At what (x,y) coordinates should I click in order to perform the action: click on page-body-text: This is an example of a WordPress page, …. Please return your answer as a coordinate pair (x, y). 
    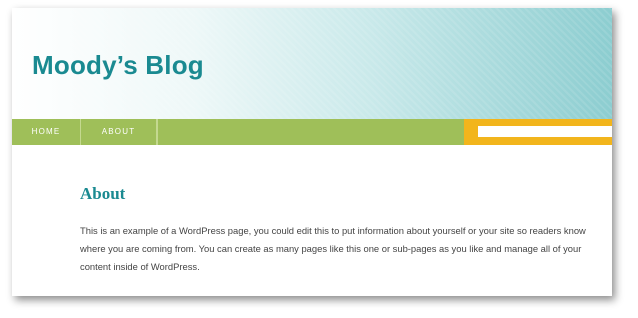
    Looking at the image, I should click on (333, 248).